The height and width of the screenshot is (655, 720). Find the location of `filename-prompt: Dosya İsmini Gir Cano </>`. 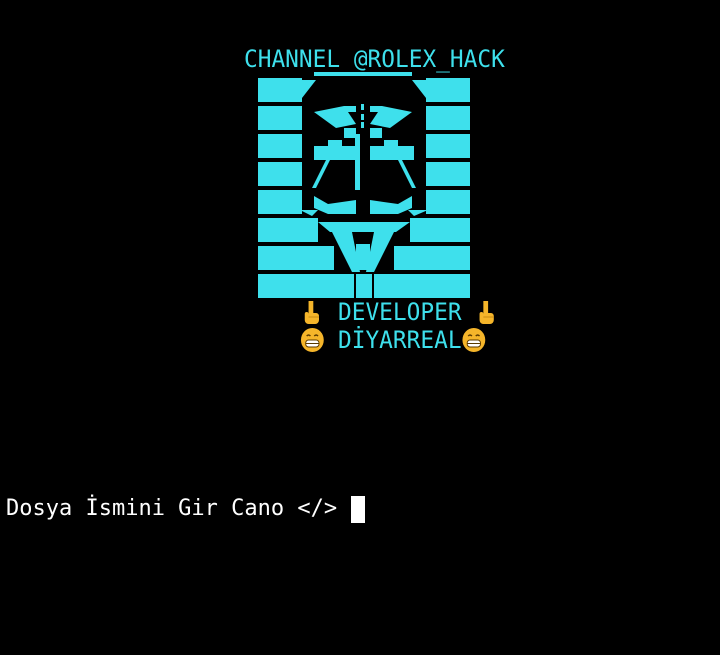

filename-prompt: Dosya İsmini Gir Cano </> is located at coordinates (186, 509).